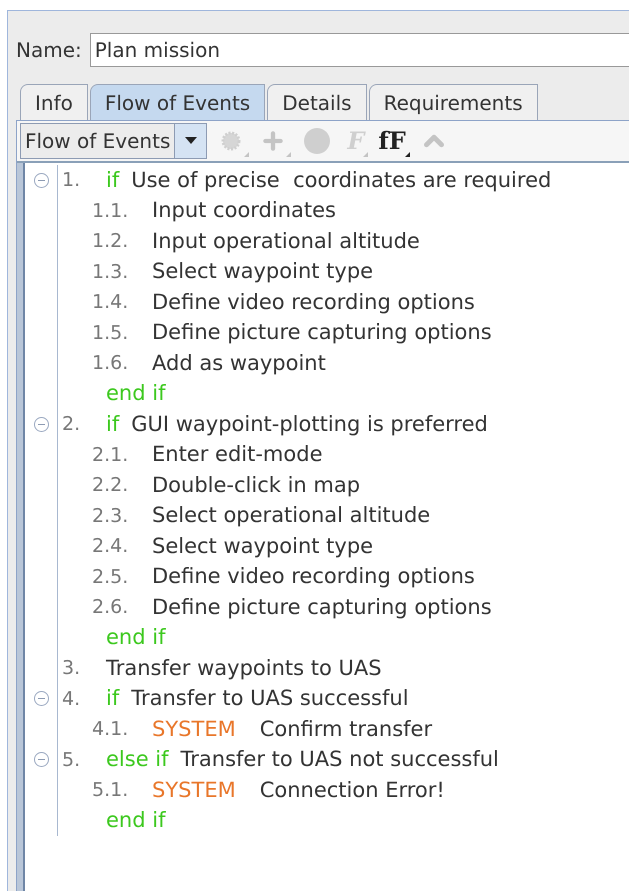  I want to click on format-button: fF, so click(392, 141).